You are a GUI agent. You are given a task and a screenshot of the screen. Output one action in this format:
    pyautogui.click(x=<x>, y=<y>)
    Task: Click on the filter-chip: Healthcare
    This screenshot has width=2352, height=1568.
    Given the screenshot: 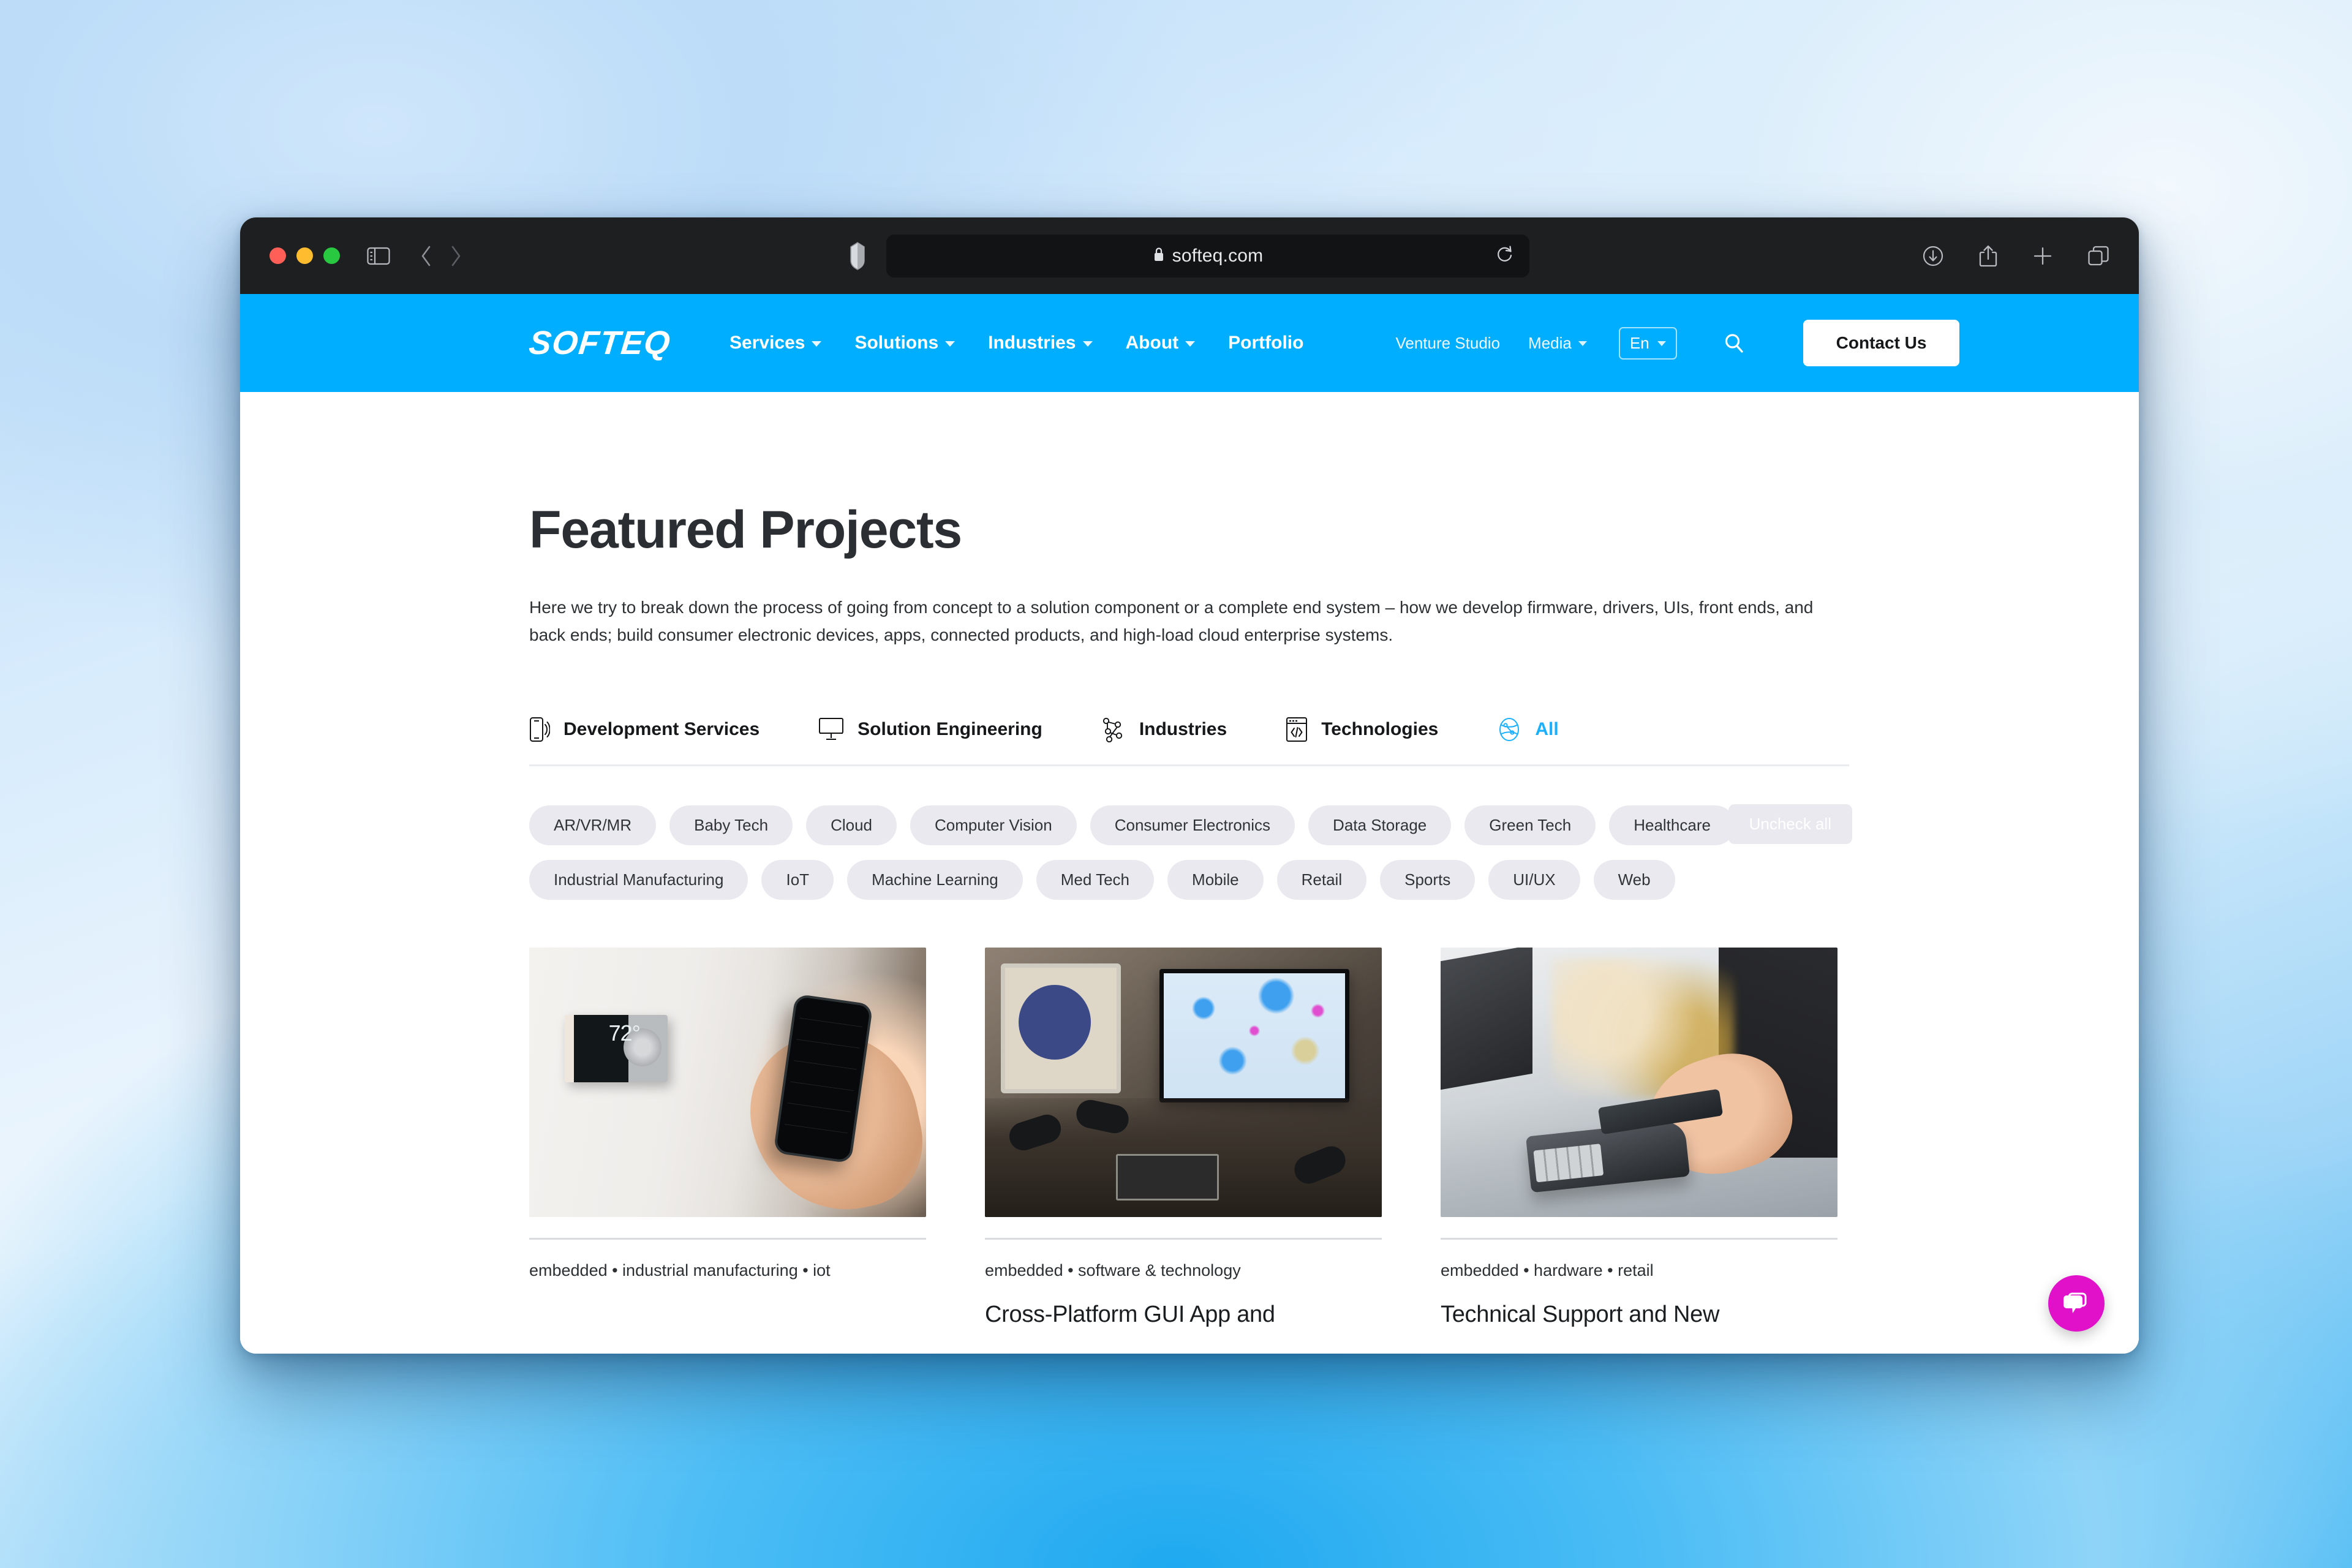 What is the action you would take?
    pyautogui.click(x=1672, y=825)
    